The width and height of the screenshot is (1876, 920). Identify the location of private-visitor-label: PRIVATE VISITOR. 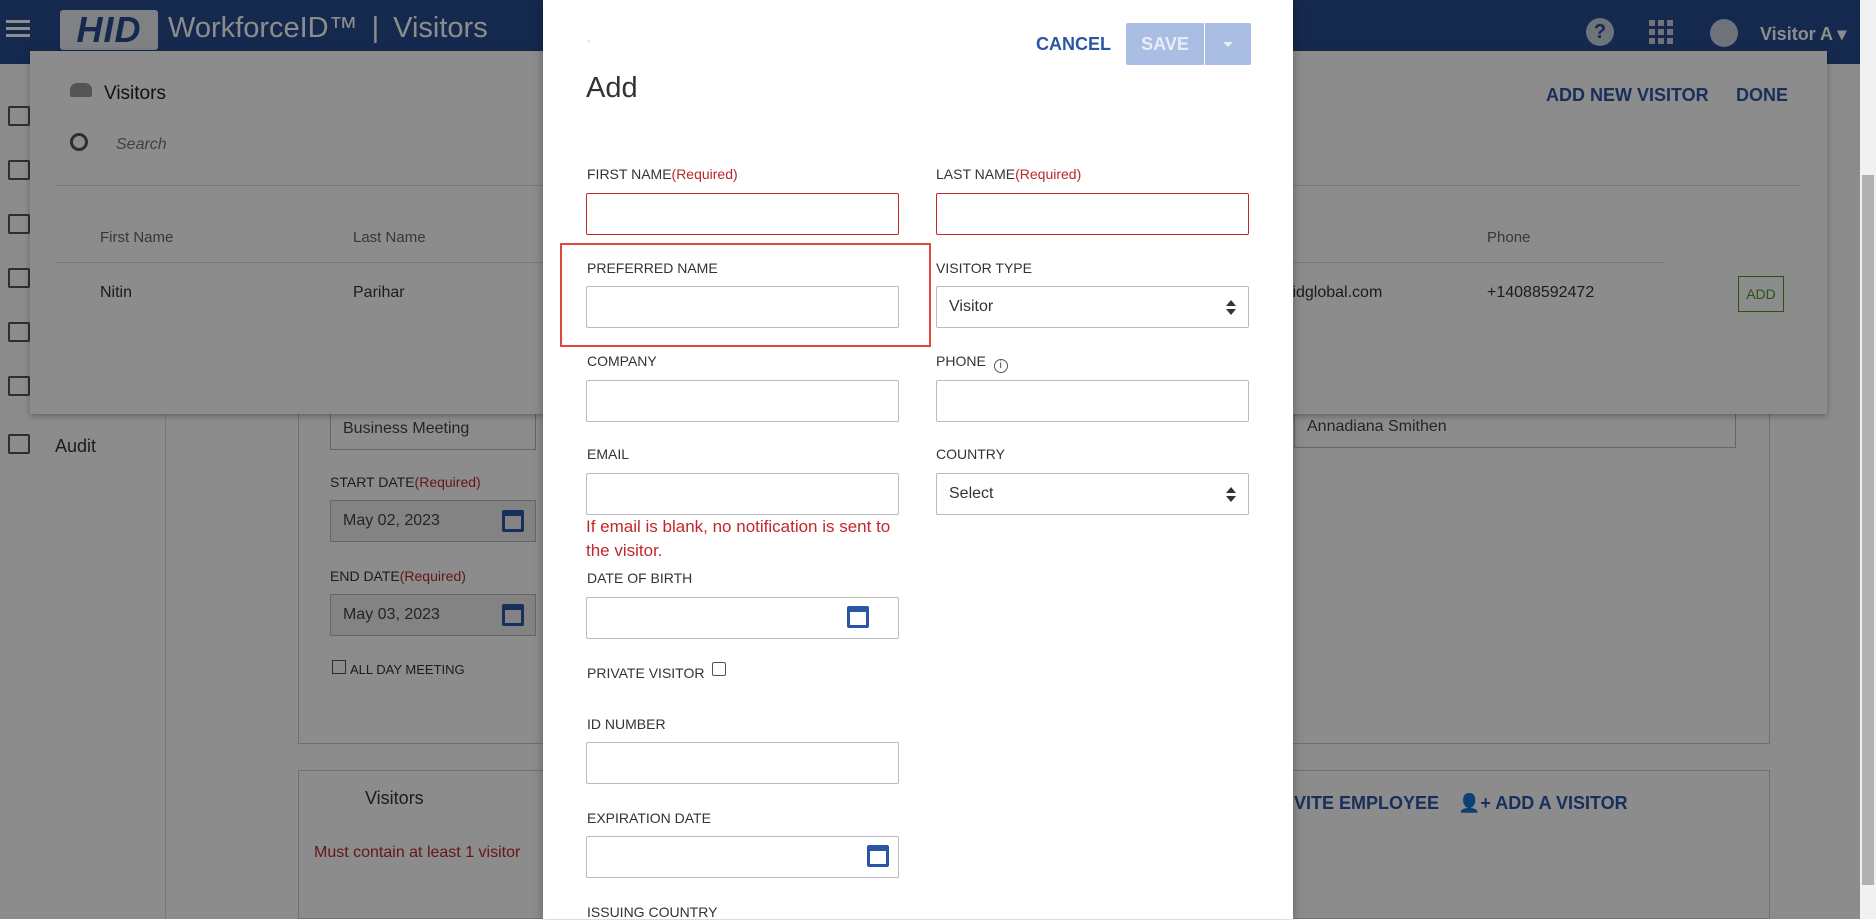
(646, 673).